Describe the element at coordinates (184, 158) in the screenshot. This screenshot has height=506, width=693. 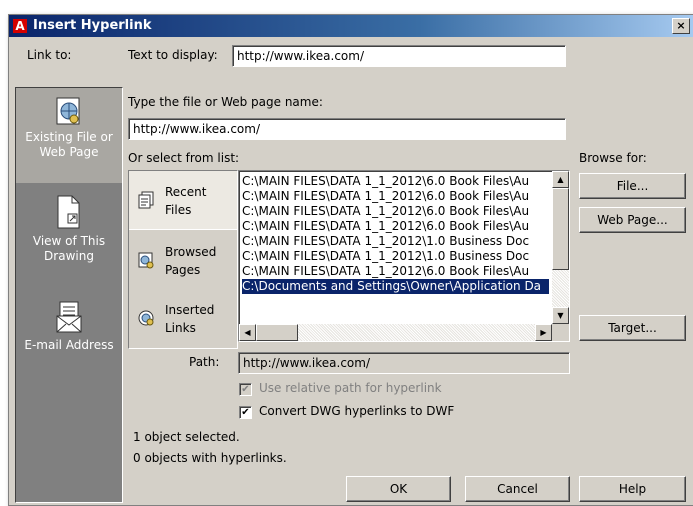
I see `select-from-list-label: Or select from list:` at that location.